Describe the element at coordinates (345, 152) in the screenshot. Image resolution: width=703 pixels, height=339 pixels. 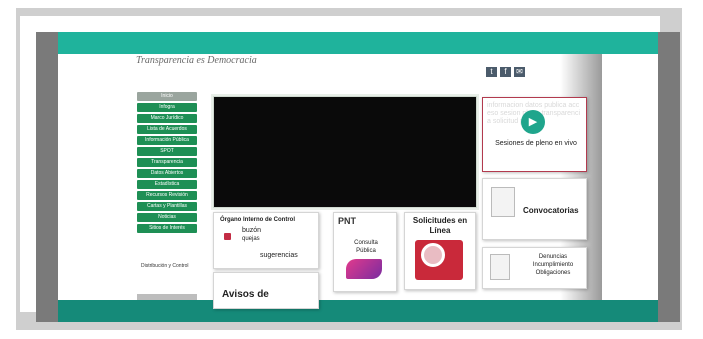
I see `video-player` at that location.